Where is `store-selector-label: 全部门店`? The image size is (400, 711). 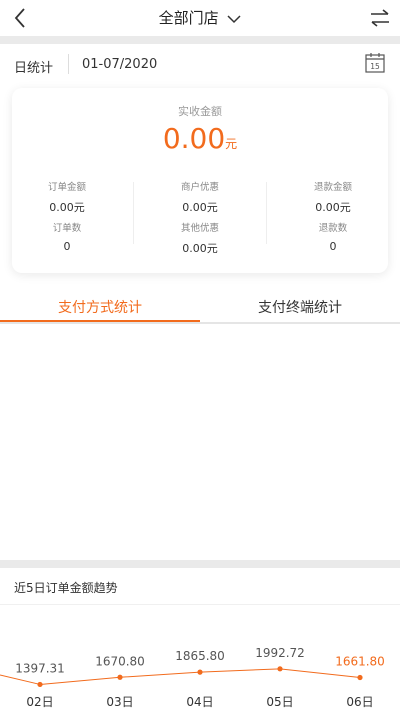
store-selector-label: 全部门店 is located at coordinates (188, 18).